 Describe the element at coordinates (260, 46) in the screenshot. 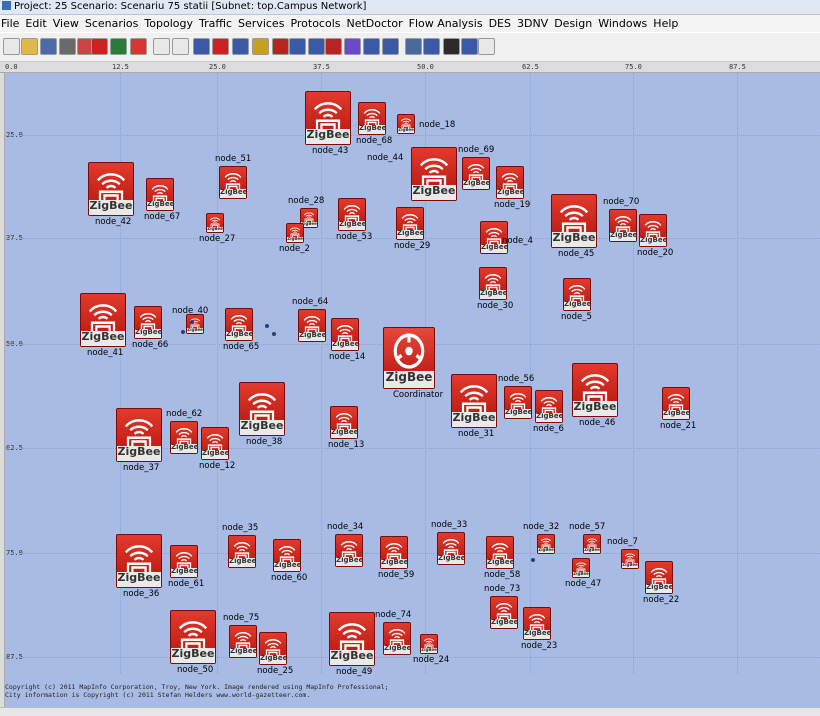

I see `configure-run-icon` at that location.